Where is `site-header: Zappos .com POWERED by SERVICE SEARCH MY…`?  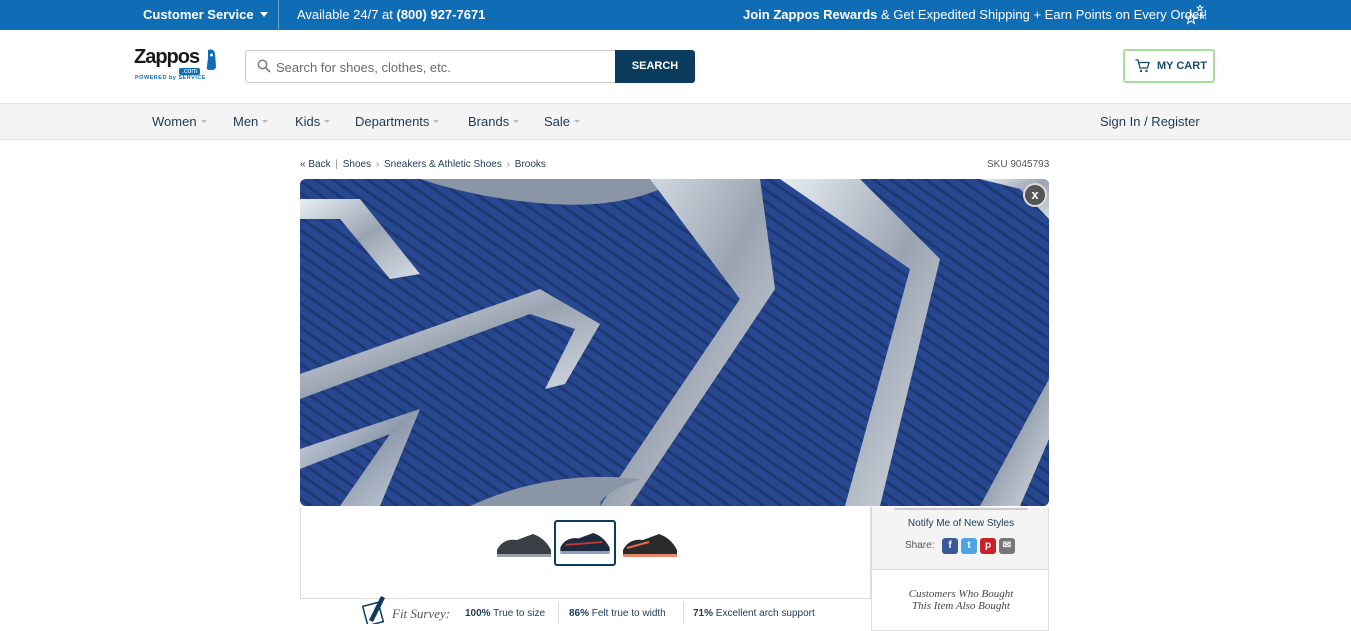
site-header: Zappos .com POWERED by SERVICE SEARCH MY… is located at coordinates (675, 66).